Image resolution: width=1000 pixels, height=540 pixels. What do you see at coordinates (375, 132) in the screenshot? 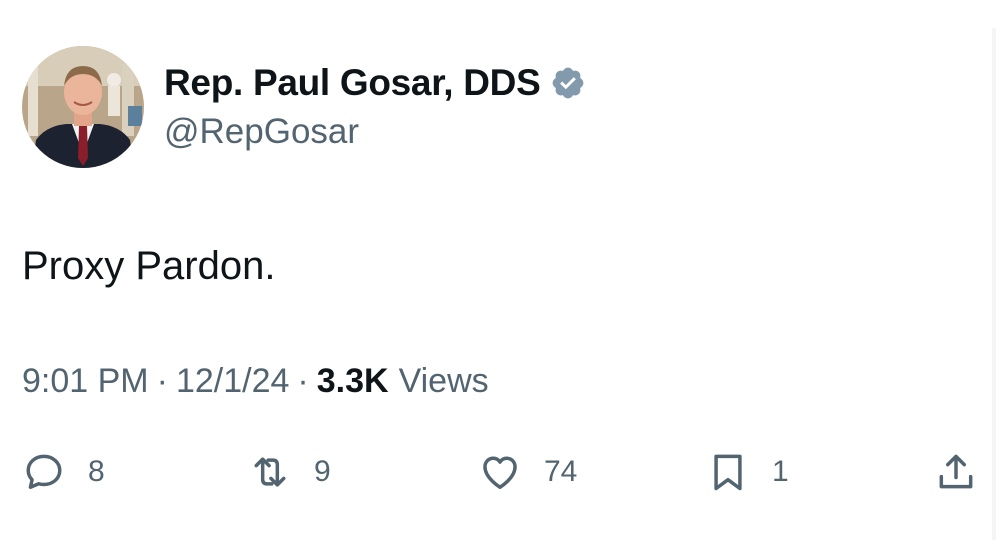
I see `author-handle: @RepGosar` at bounding box center [375, 132].